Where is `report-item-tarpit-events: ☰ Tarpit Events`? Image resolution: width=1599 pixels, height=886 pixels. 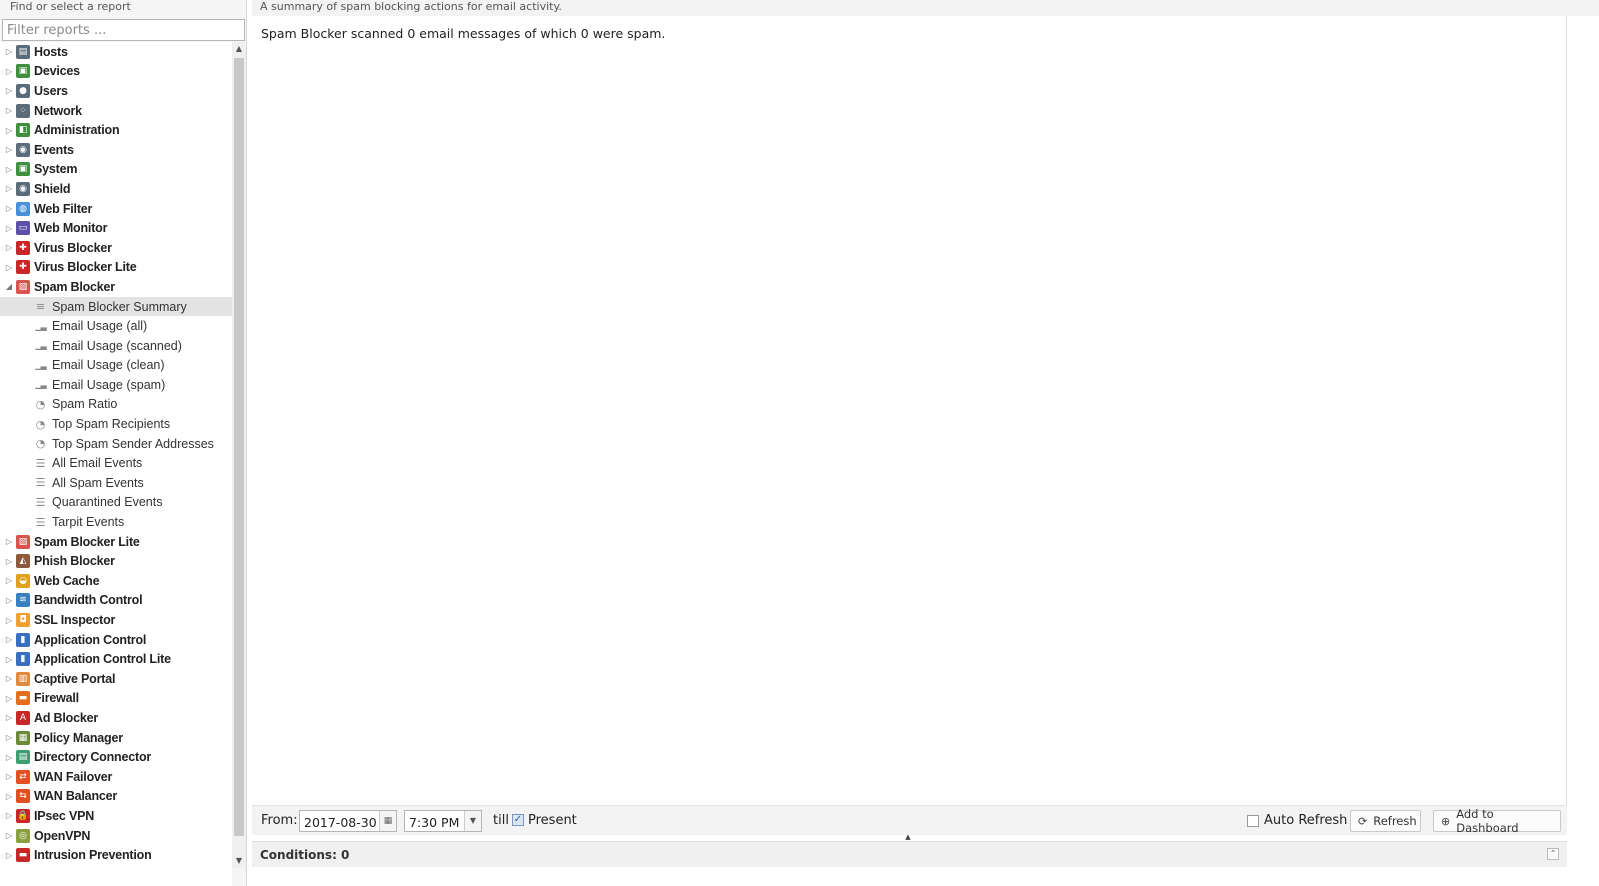
report-item-tarpit-events: ☰ Tarpit Events is located at coordinates (116, 522).